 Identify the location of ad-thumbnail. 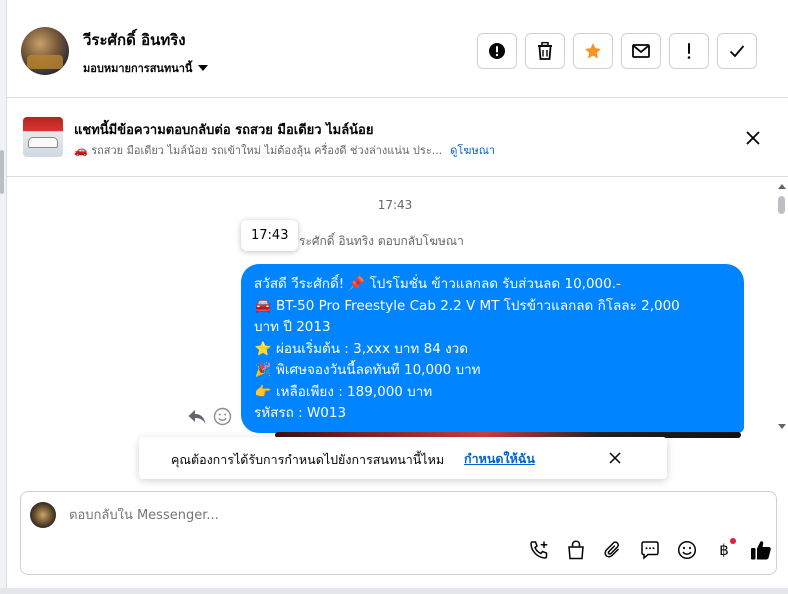
(43, 137).